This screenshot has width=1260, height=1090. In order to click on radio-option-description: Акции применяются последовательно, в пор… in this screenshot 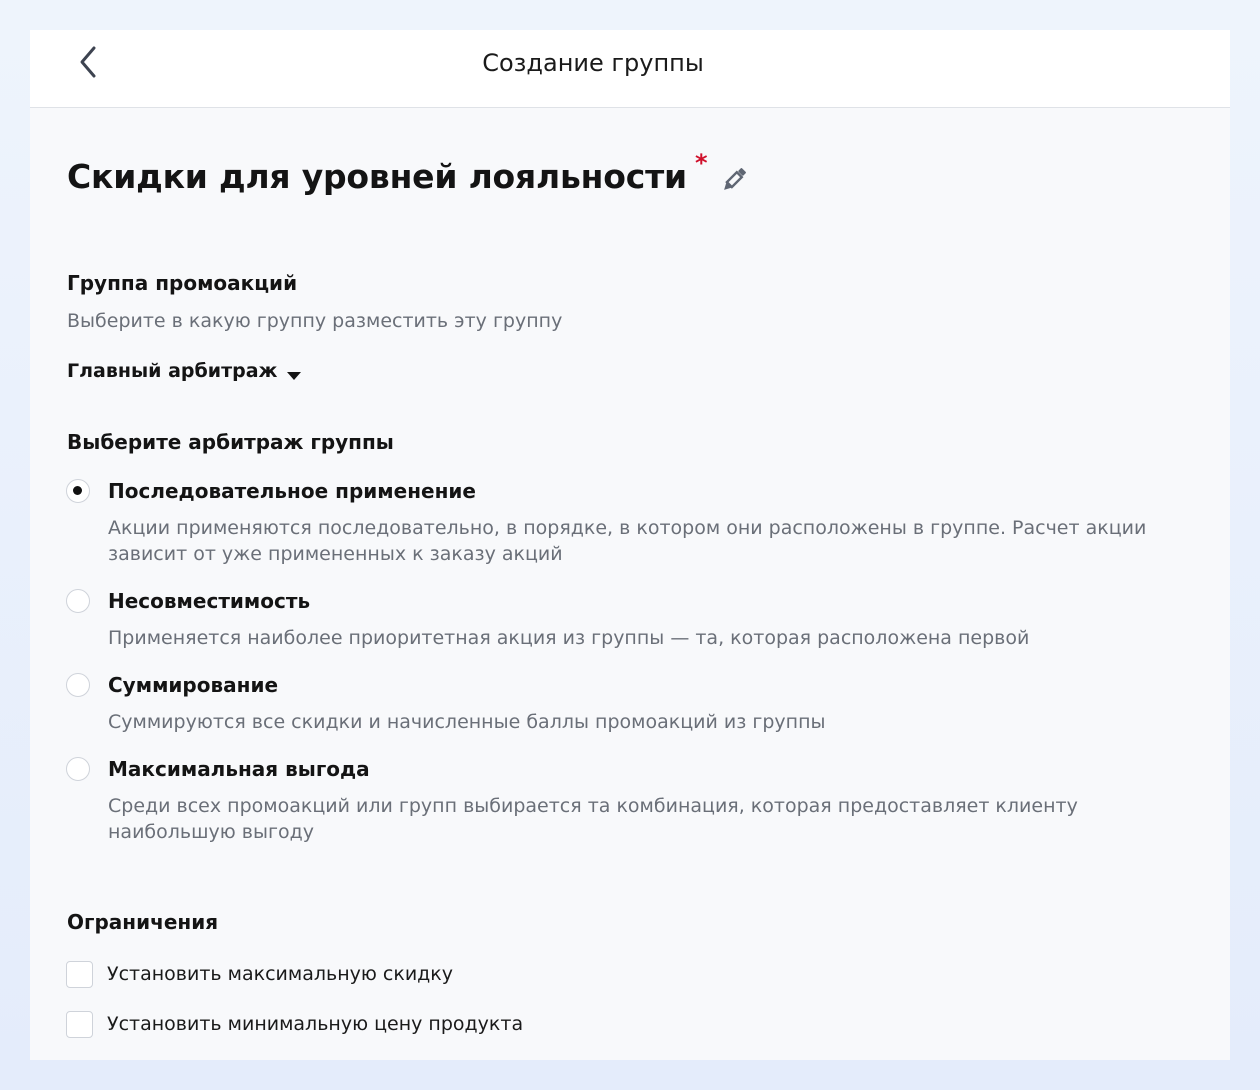, I will do `click(627, 541)`.